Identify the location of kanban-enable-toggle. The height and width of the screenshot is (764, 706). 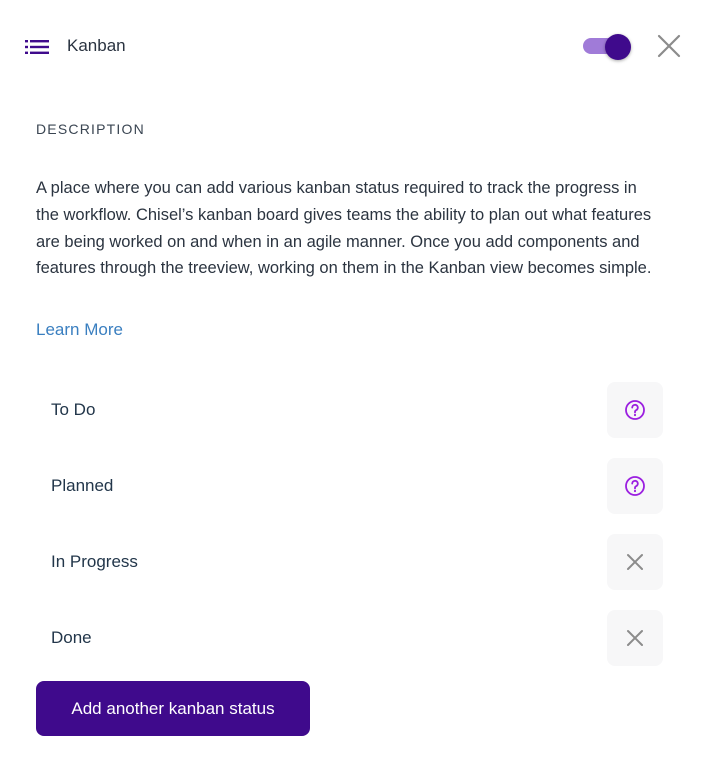
(608, 47).